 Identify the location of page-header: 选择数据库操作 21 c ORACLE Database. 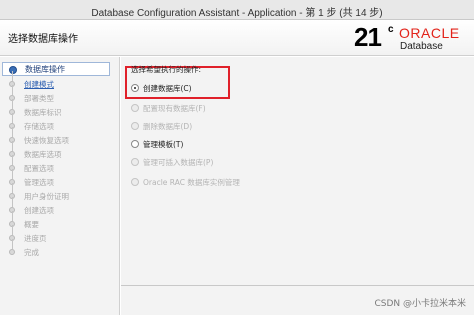
(237, 38).